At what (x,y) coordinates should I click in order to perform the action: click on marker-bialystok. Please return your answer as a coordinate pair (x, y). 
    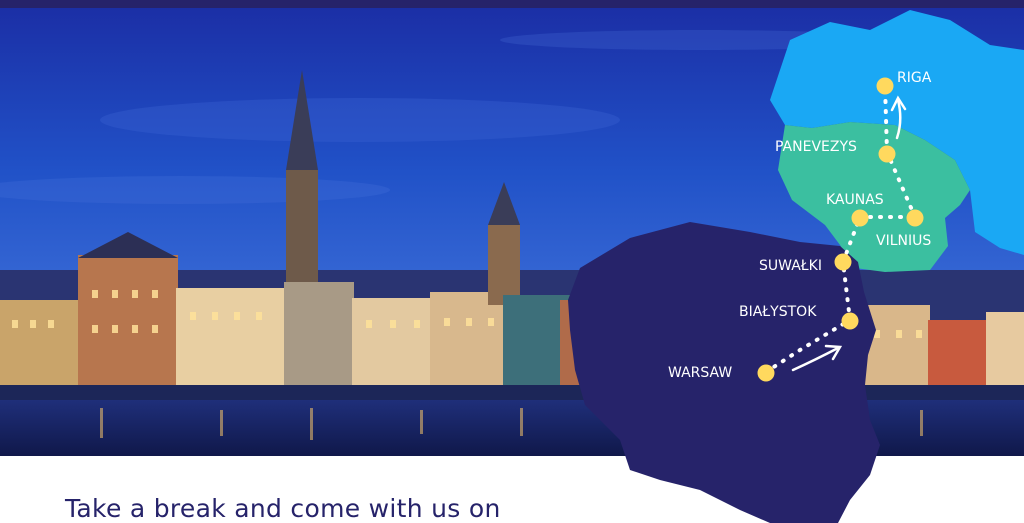
    Looking at the image, I should click on (850, 321).